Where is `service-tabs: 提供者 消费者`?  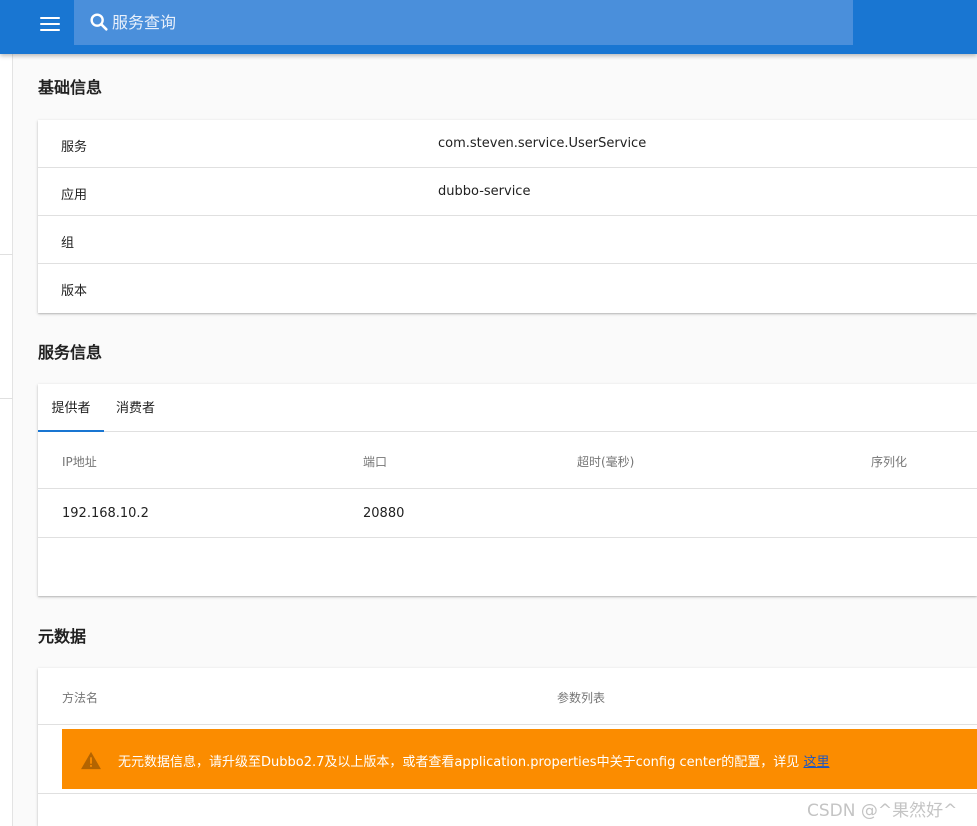
service-tabs: 提供者 消费者 is located at coordinates (507, 408).